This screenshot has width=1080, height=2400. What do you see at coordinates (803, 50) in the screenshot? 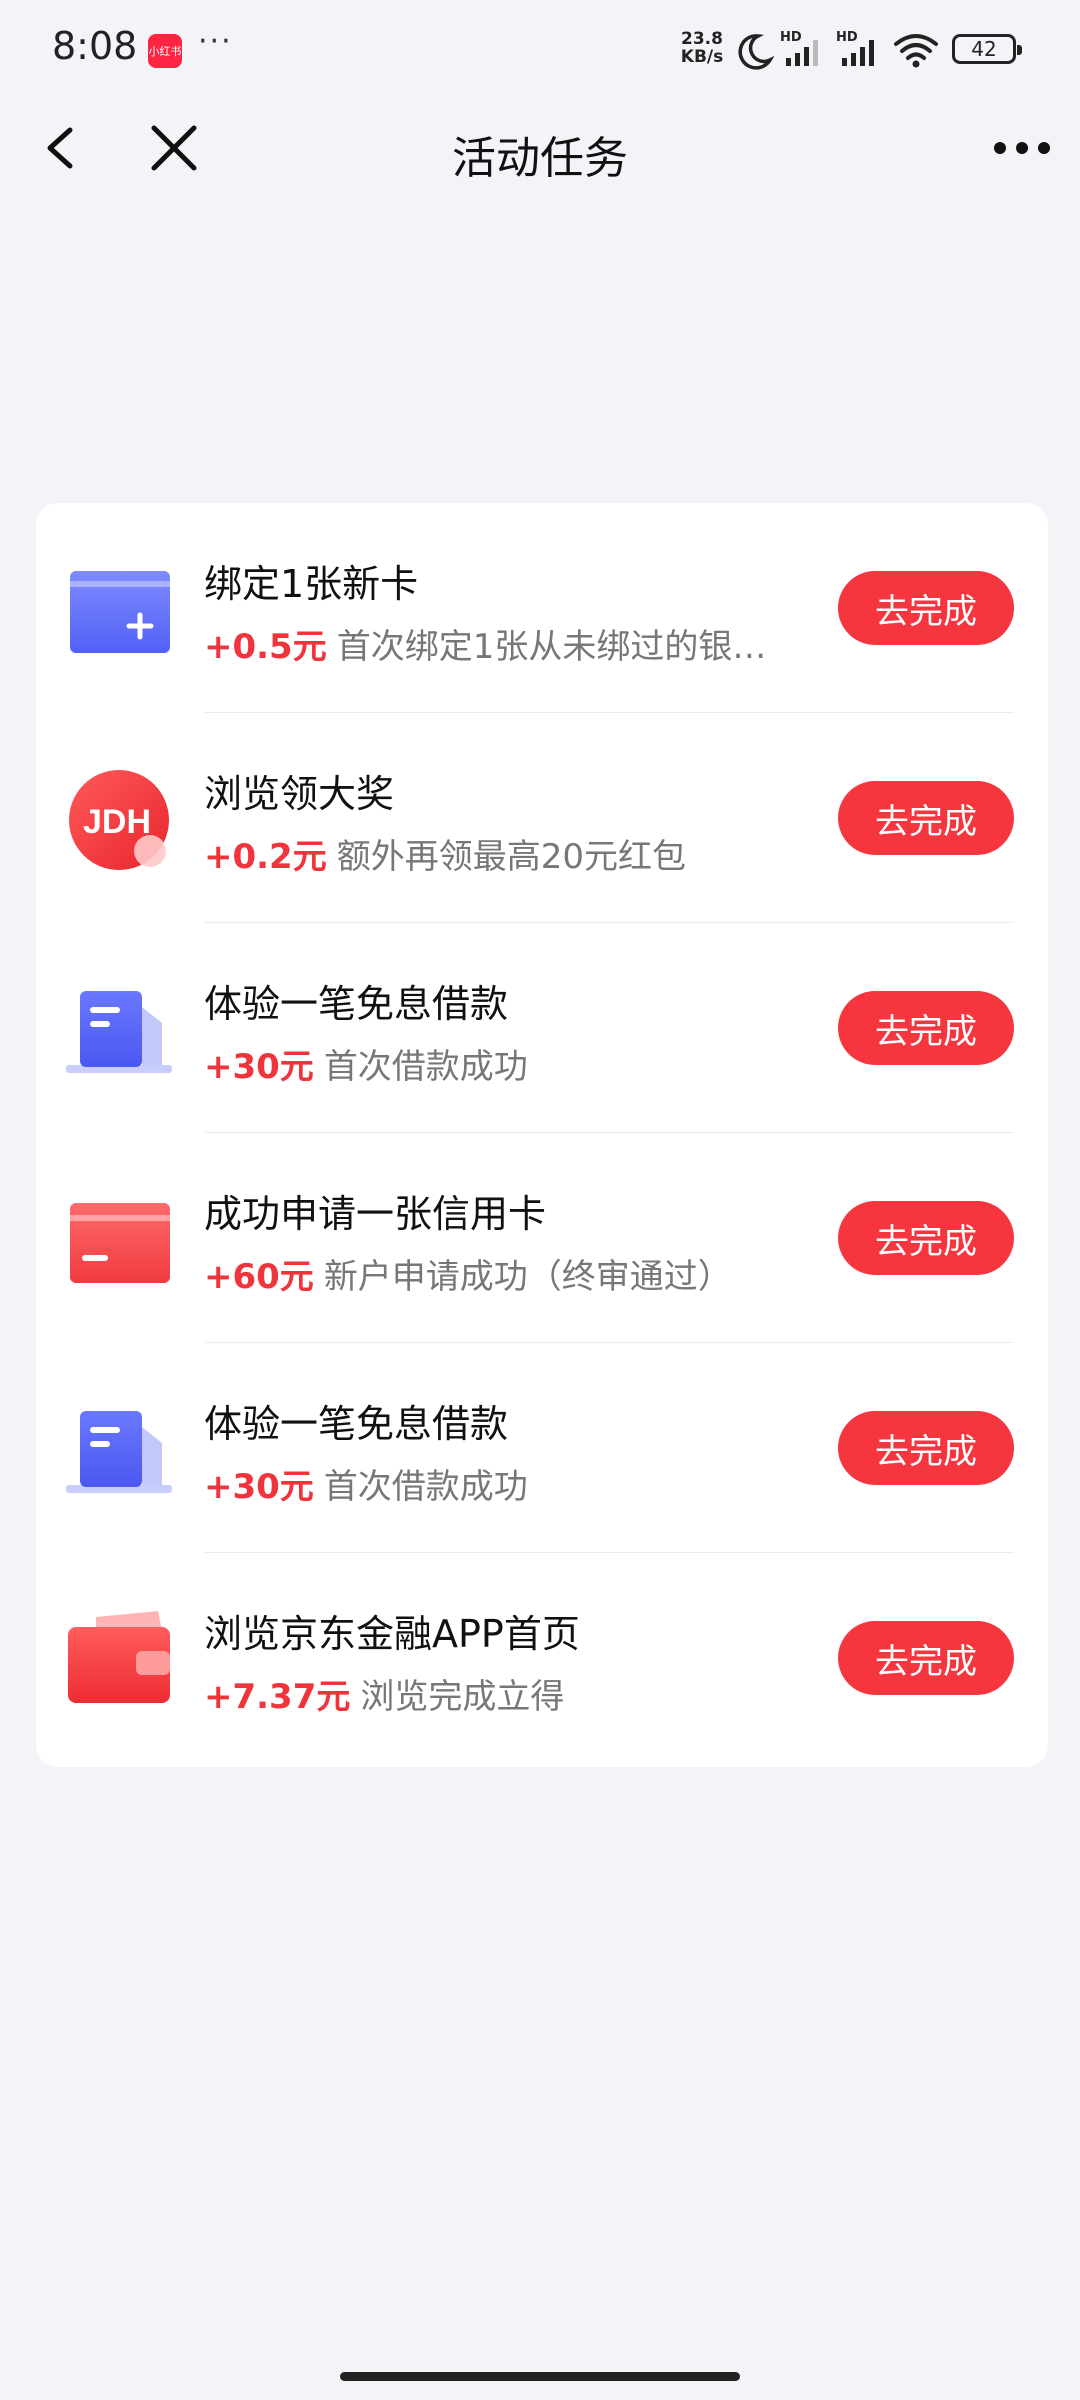
I see `cellular-signal-1-icon: HD` at bounding box center [803, 50].